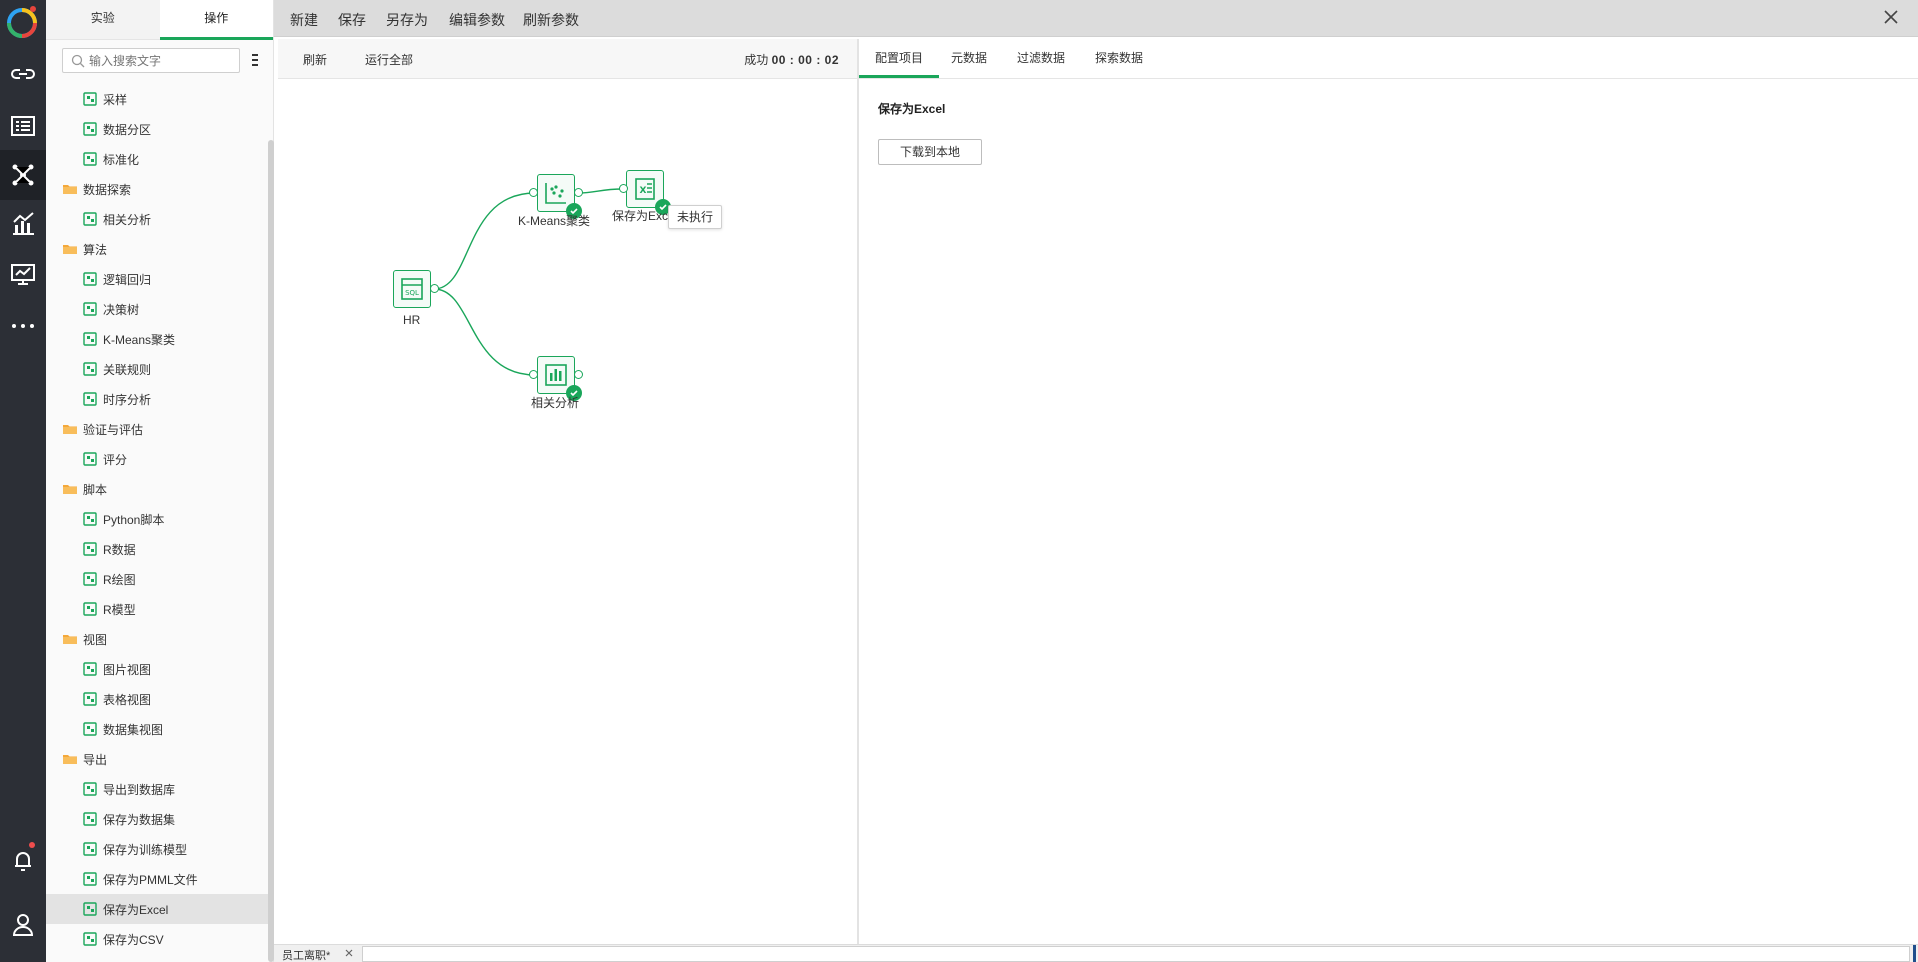 This screenshot has width=1918, height=962. What do you see at coordinates (157, 429) in the screenshot?
I see `tree-folder: 验证与评估` at bounding box center [157, 429].